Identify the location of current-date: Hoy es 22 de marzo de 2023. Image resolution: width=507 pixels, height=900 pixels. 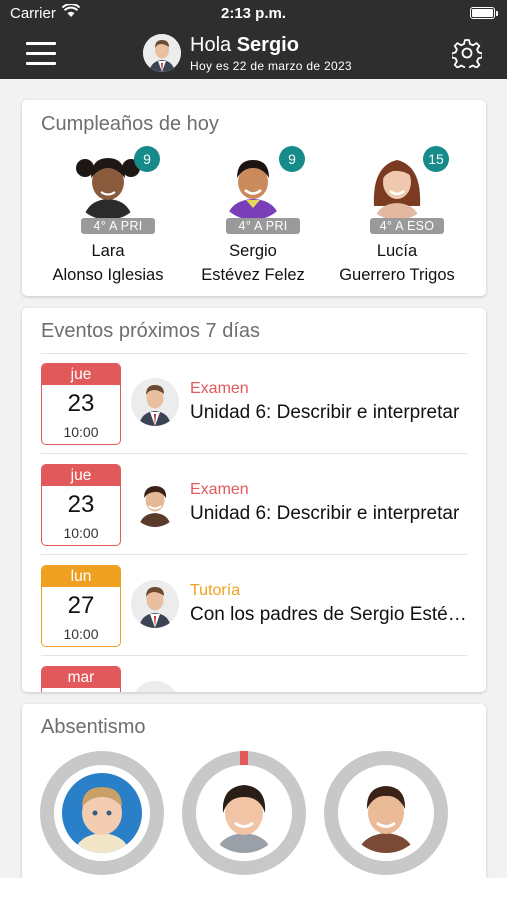
(271, 66).